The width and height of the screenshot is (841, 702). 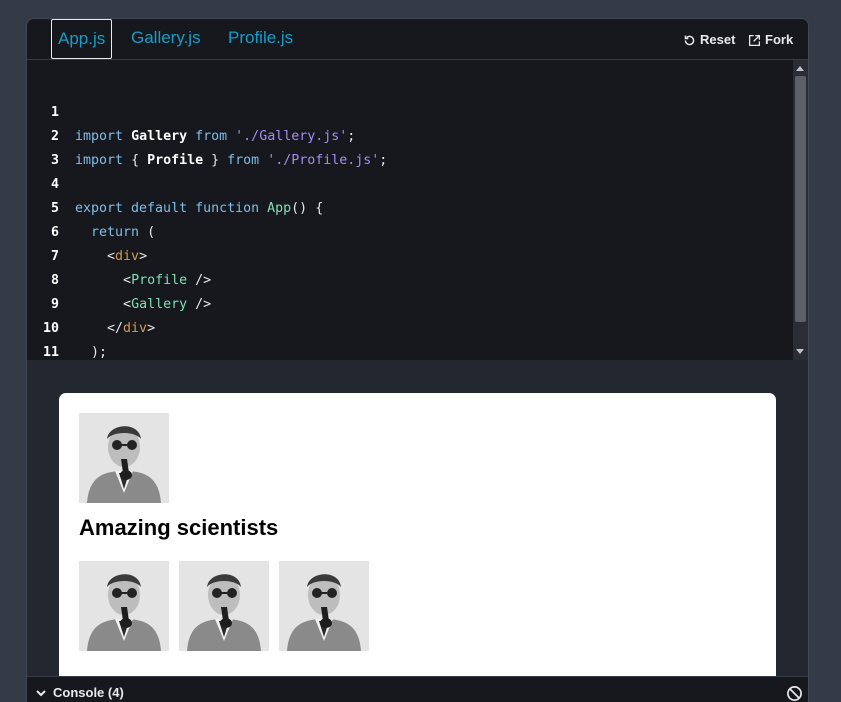 What do you see at coordinates (410, 206) in the screenshot?
I see `code-line: 5 return (` at bounding box center [410, 206].